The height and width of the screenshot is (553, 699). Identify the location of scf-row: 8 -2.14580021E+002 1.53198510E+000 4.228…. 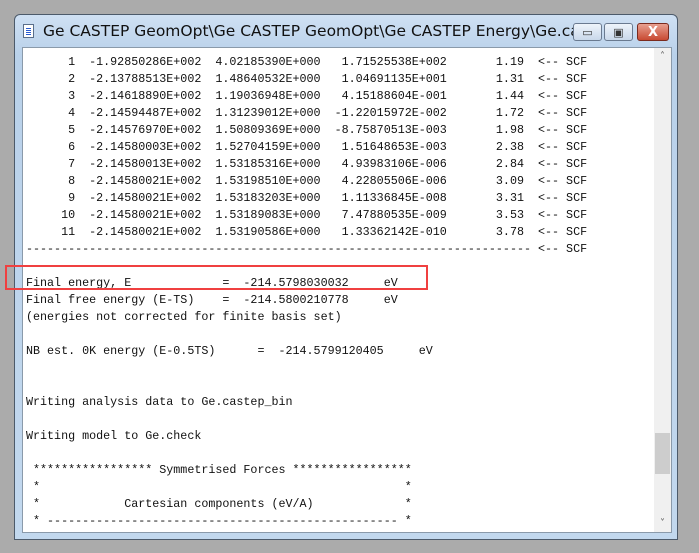
(307, 181).